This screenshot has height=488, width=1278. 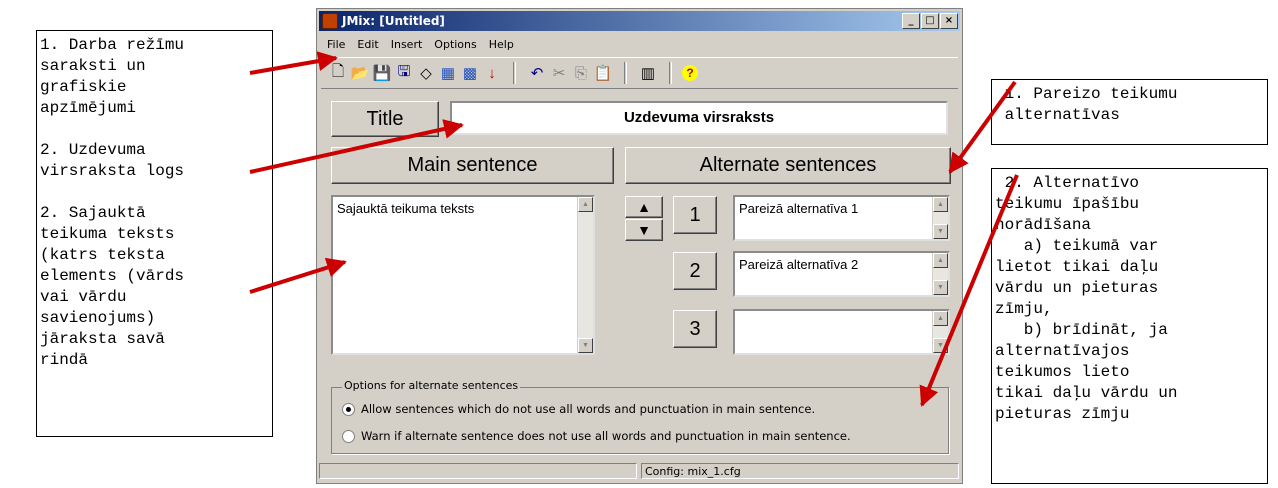 What do you see at coordinates (969, 290) in the screenshot?
I see `arrow-to-options` at bounding box center [969, 290].